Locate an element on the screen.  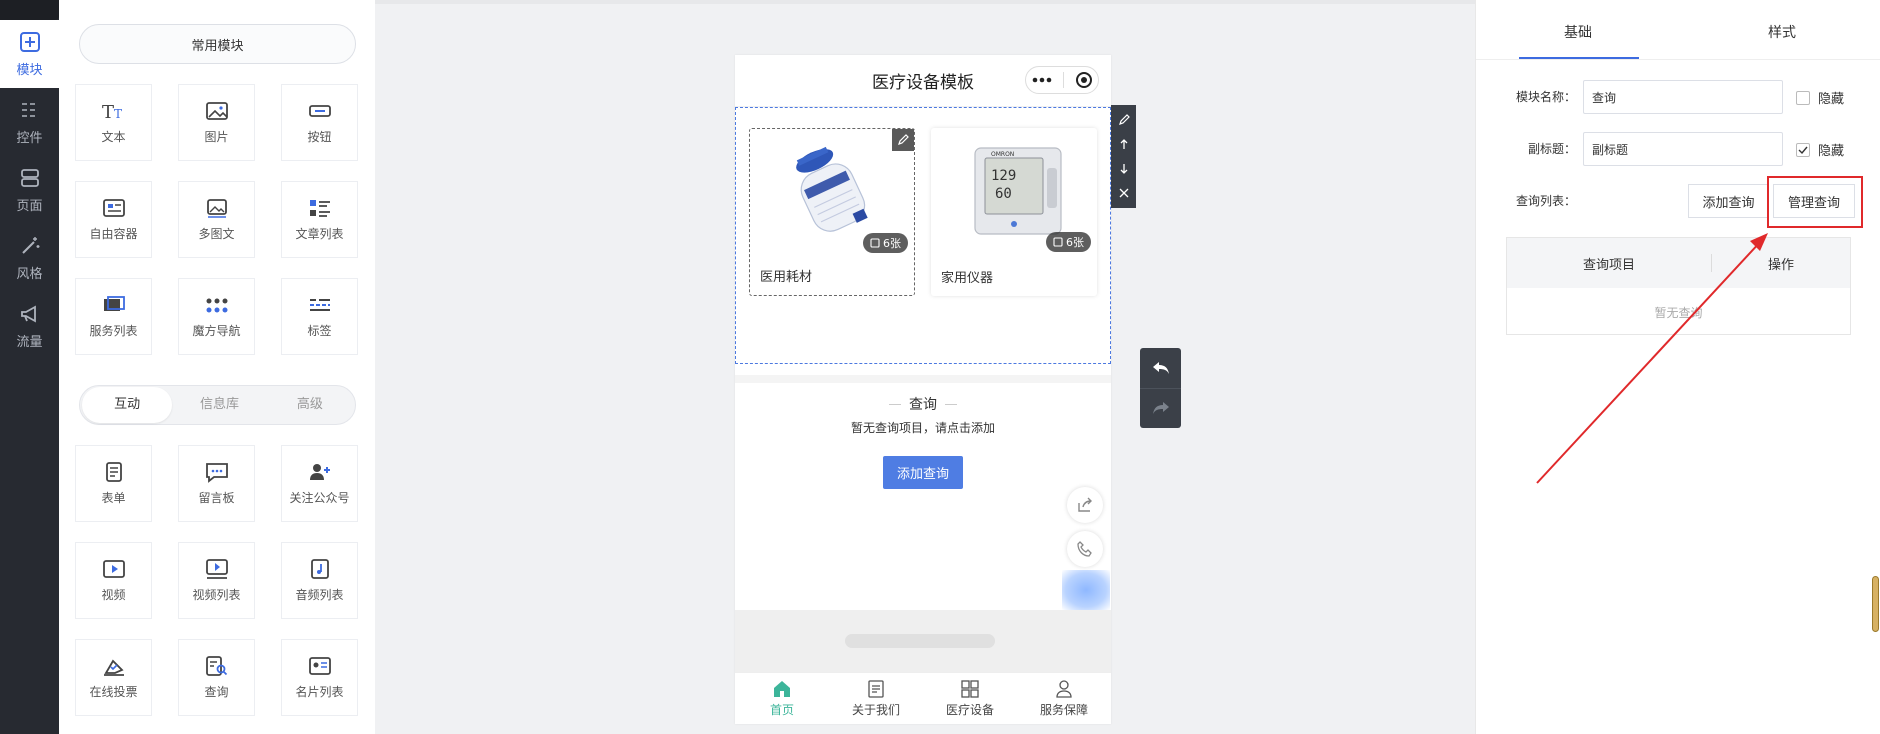
phone-icon is located at coordinates (1084, 549).